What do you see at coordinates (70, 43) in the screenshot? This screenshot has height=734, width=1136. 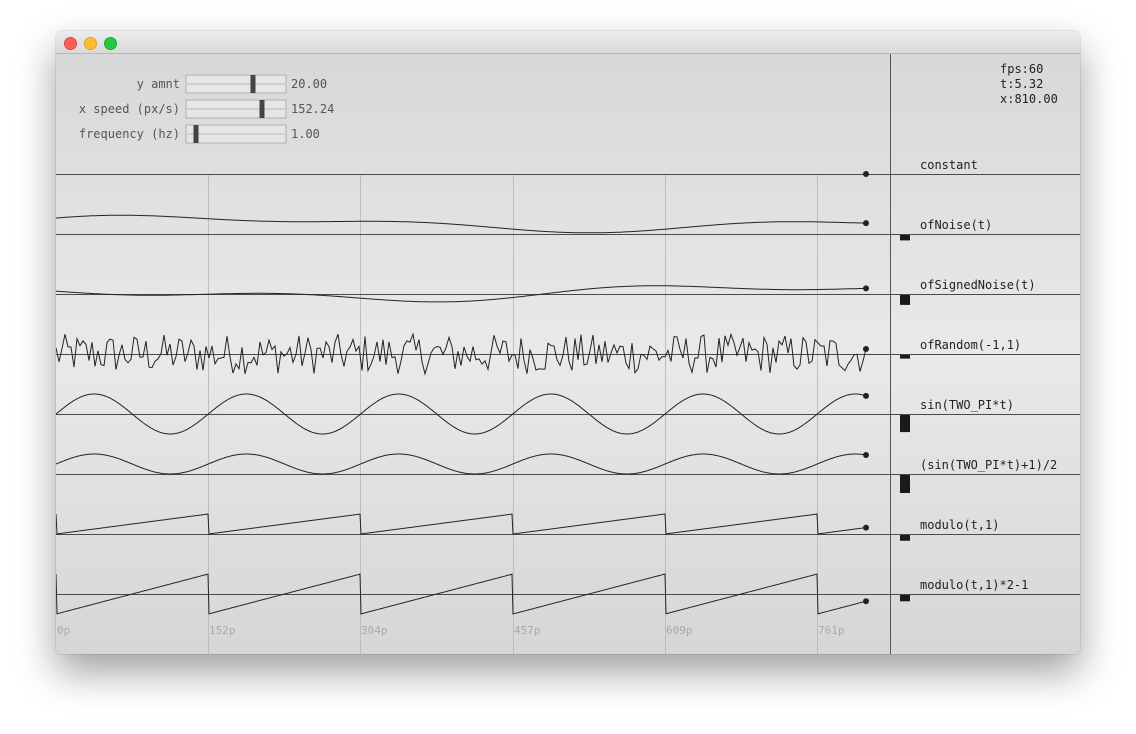 I see `close-window-button` at bounding box center [70, 43].